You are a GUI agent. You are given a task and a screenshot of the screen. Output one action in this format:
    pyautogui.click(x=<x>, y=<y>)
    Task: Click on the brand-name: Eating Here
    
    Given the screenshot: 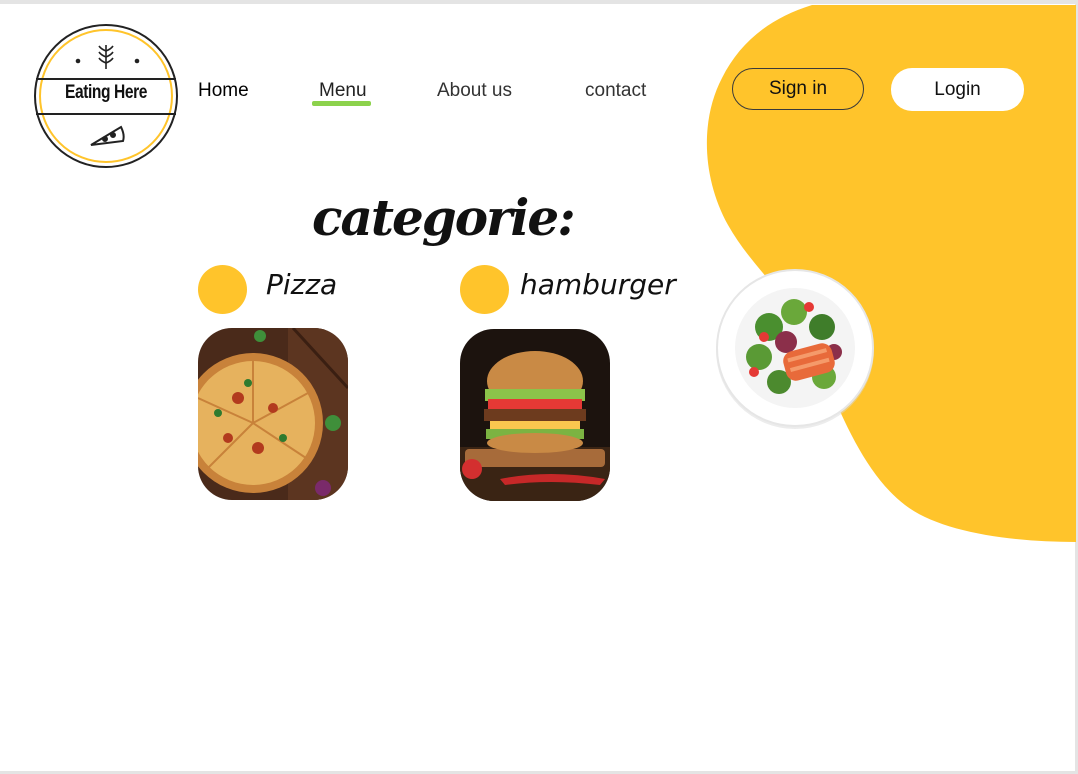 What is the action you would take?
    pyautogui.click(x=106, y=92)
    